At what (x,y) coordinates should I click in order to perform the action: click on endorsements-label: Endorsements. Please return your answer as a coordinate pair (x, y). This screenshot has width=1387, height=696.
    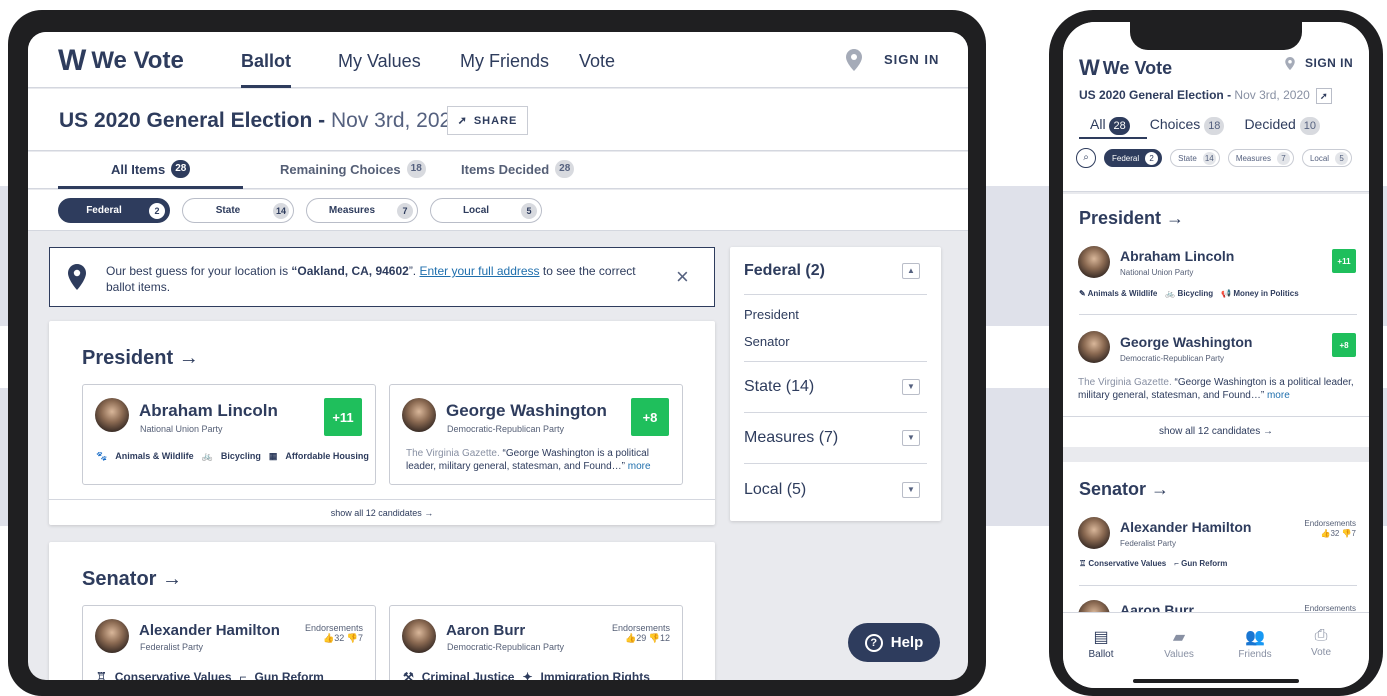
    Looking at the image, I should click on (640, 628).